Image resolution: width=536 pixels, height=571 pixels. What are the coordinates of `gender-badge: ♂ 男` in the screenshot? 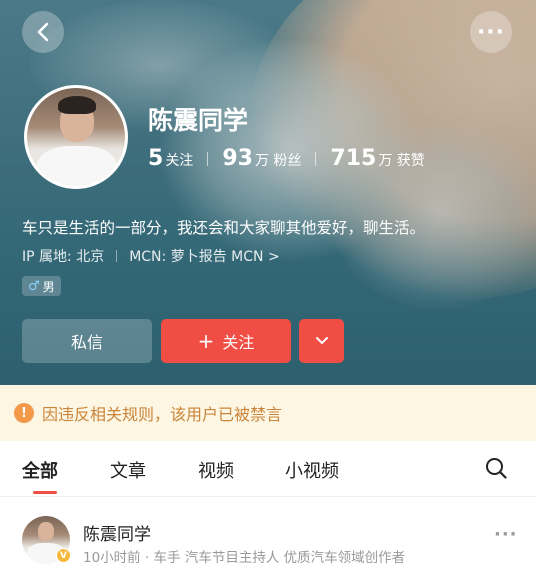 It's located at (41, 286).